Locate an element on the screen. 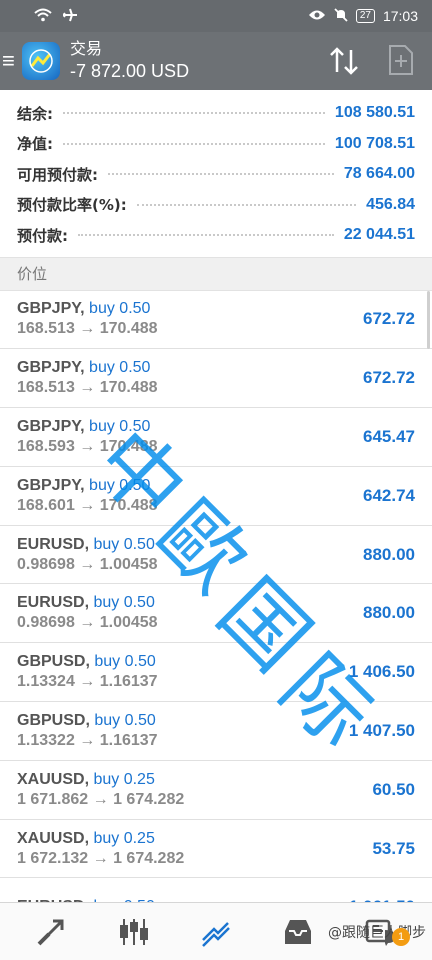 The image size is (432, 960). profit: 645.47 is located at coordinates (389, 436).